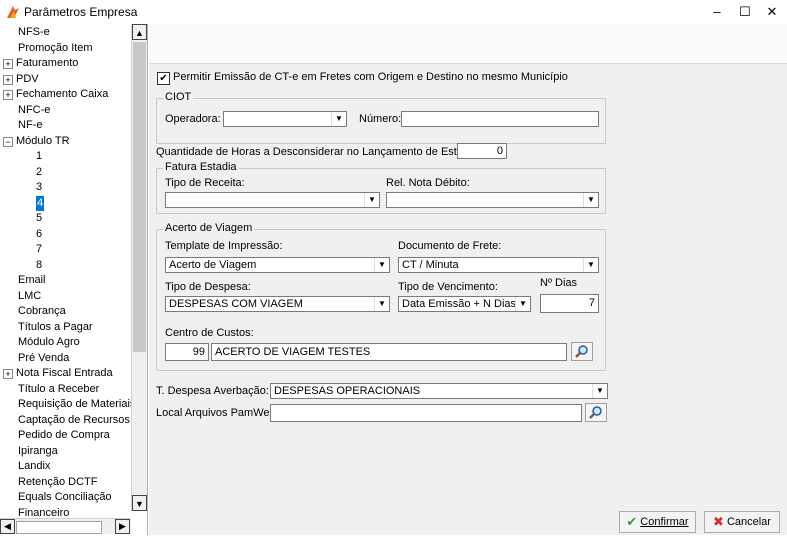 Image resolution: width=787 pixels, height=536 pixels. I want to click on tree-item-label: Pré Venda, so click(44, 357).